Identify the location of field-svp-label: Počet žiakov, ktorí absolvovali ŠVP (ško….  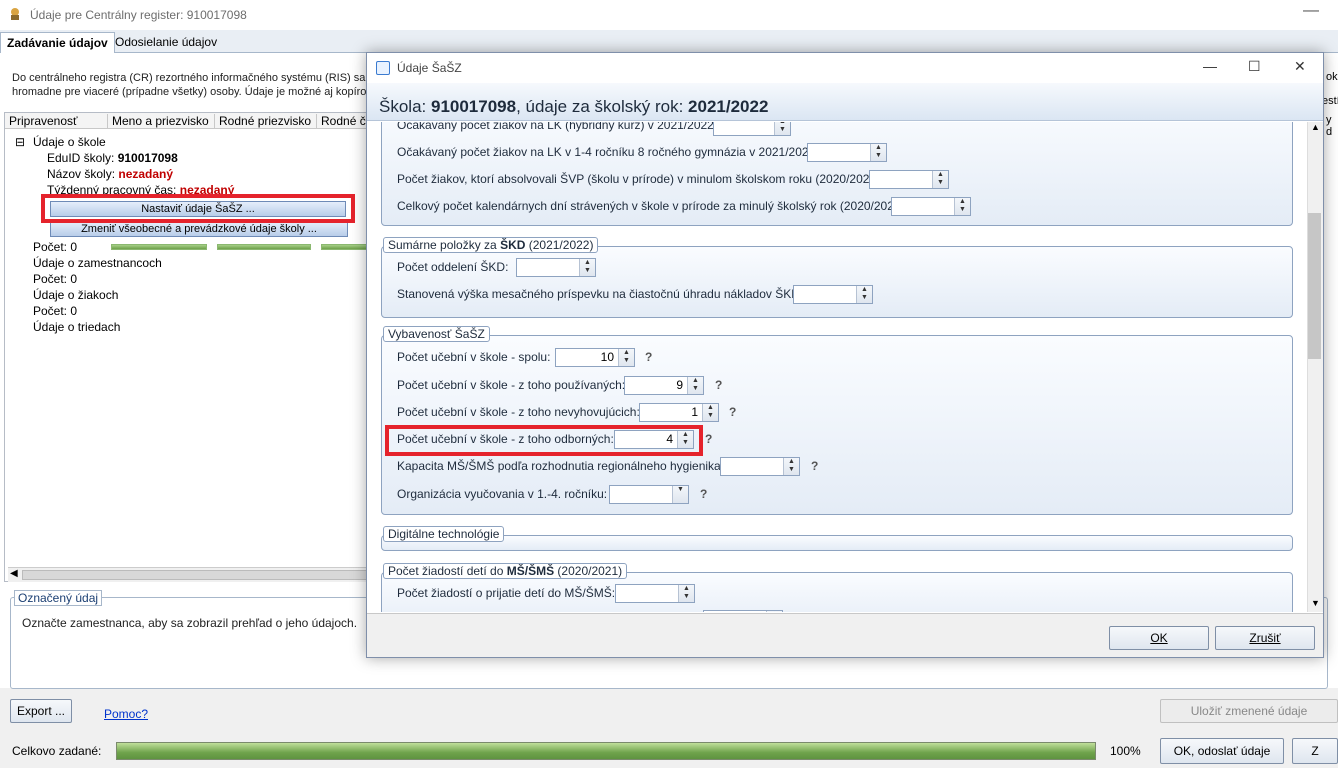
(640, 179).